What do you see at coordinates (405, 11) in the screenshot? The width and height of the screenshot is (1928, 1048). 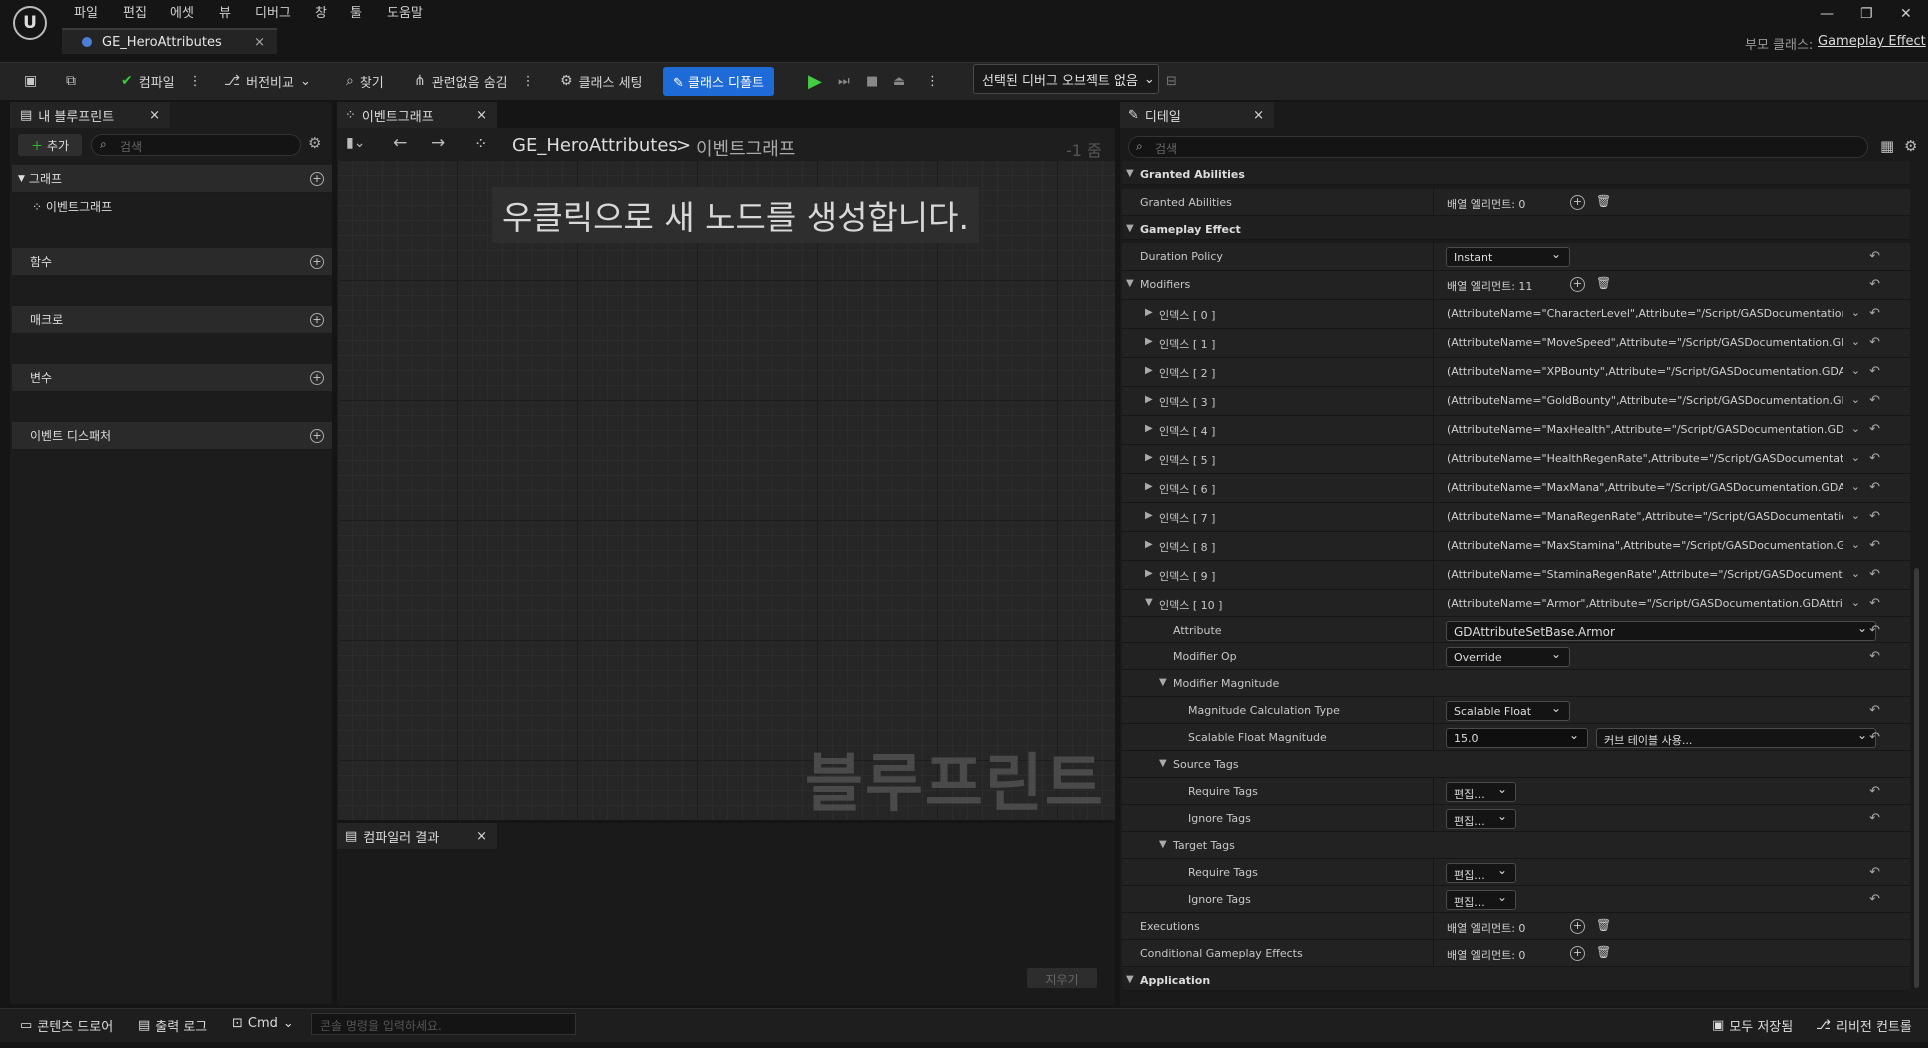 I see `menu-item: 도움말` at bounding box center [405, 11].